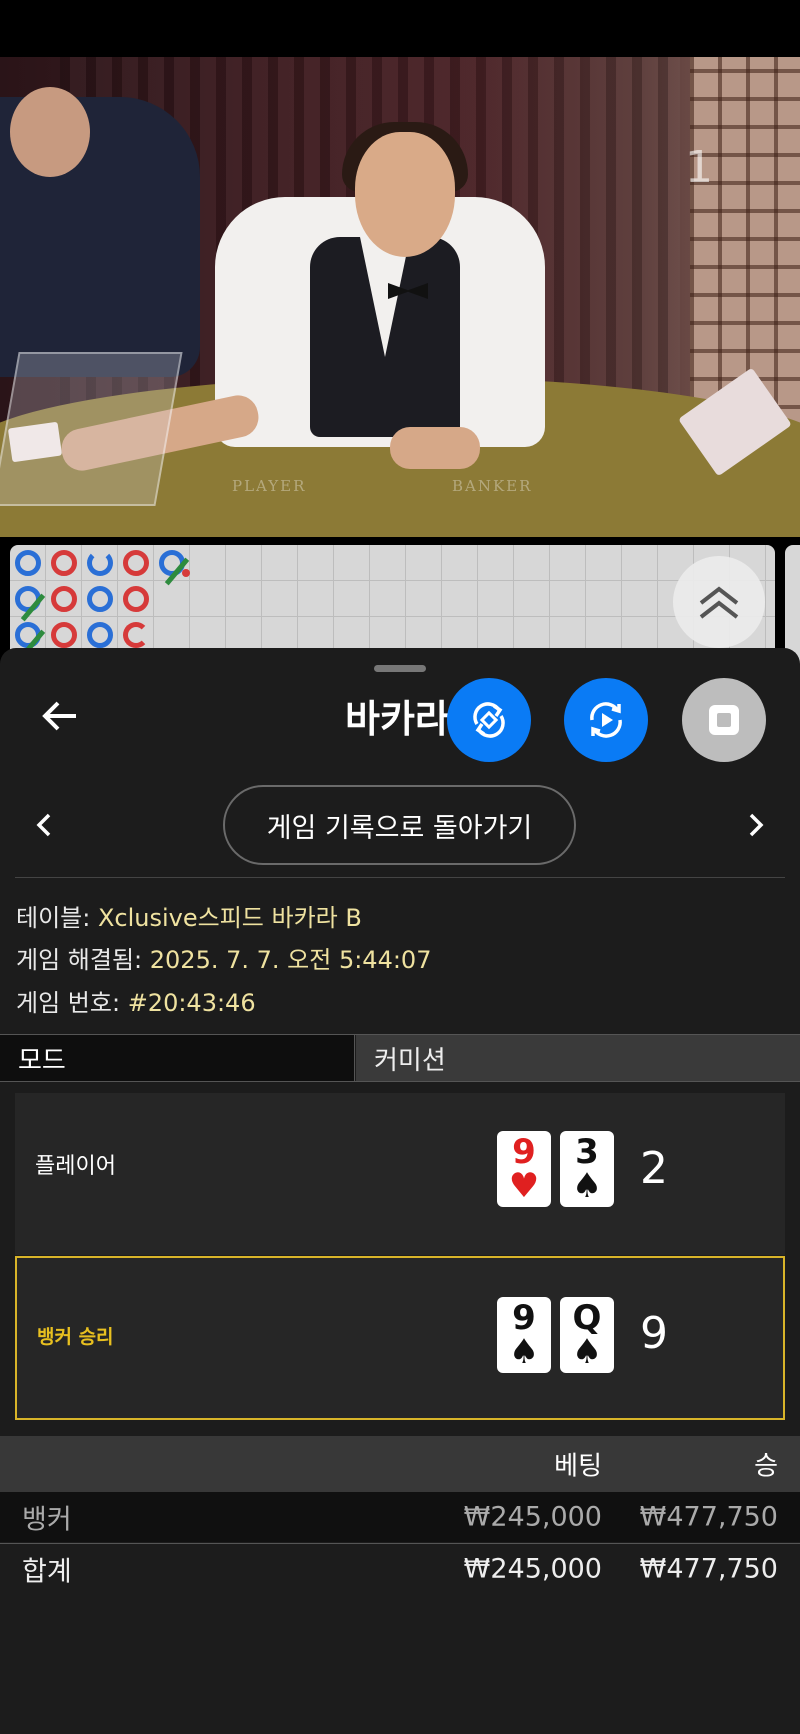 This screenshot has width=800, height=1734. Describe the element at coordinates (400, 668) in the screenshot. I see `drag-handle` at that location.